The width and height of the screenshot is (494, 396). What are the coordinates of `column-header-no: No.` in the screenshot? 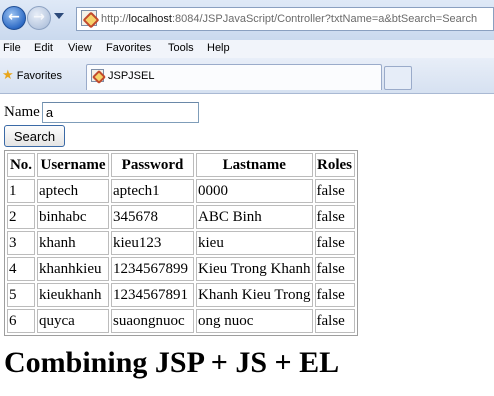 It's located at (21, 165).